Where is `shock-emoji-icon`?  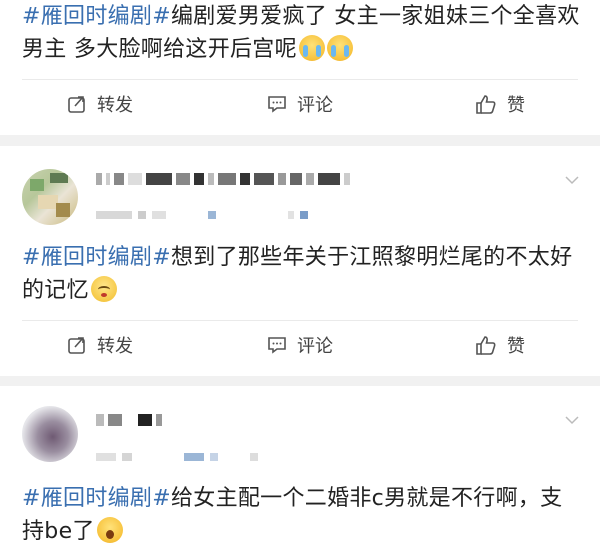
shock-emoji-icon is located at coordinates (109, 530).